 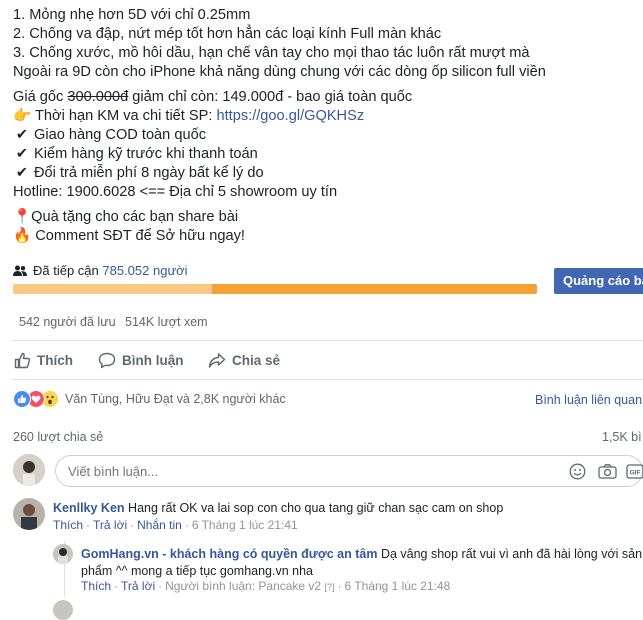 What do you see at coordinates (243, 586) in the screenshot?
I see `reply-by: Người bình luận: Pancake v2` at bounding box center [243, 586].